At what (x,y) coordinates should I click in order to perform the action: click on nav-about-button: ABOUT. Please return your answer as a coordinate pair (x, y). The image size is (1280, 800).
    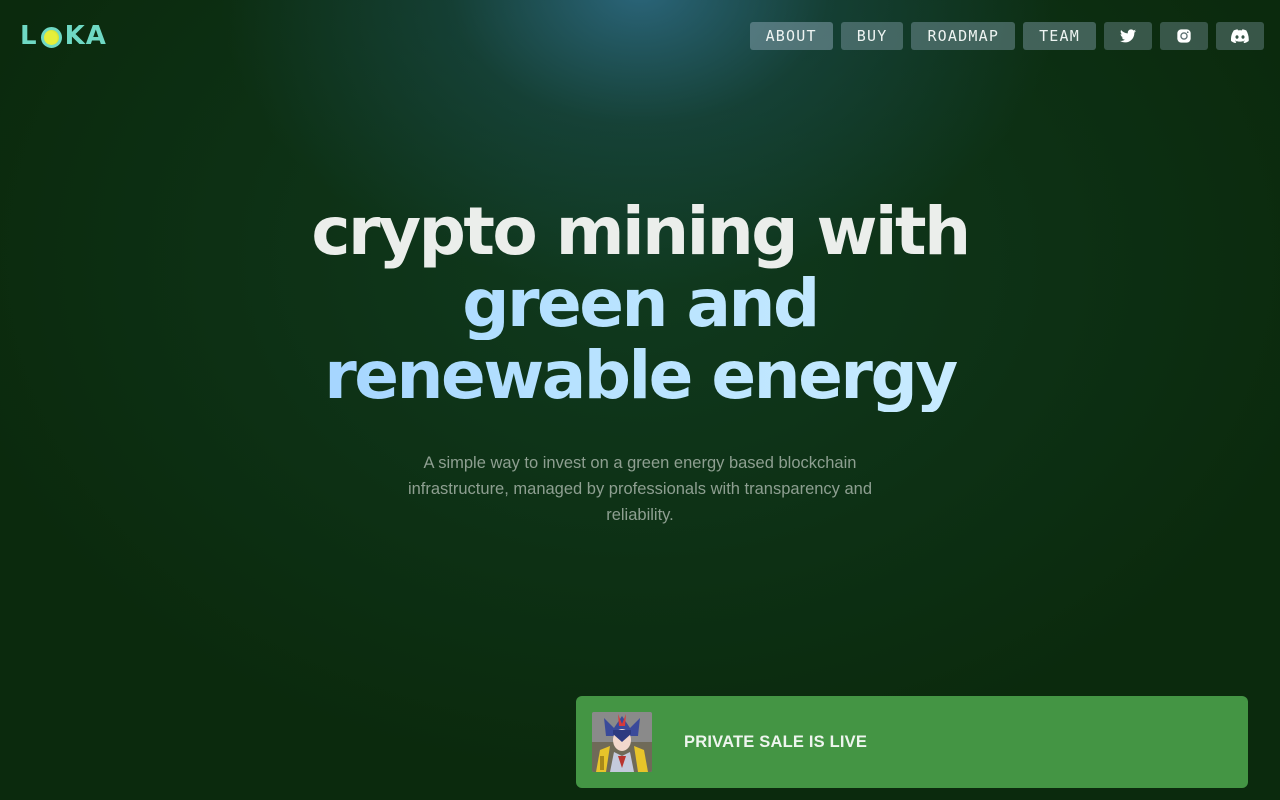
    Looking at the image, I should click on (791, 36).